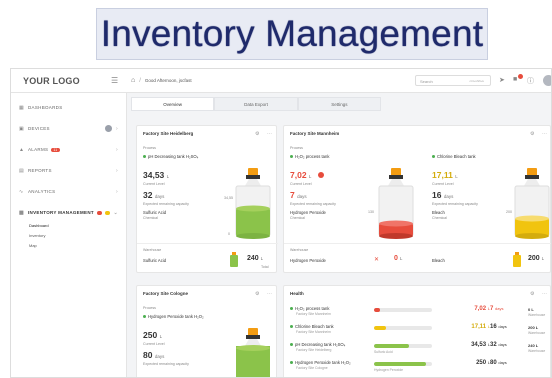 Image resolution: width=552 pixels, height=378 pixels. I want to click on chemical-label: Chemical, so click(150, 218).